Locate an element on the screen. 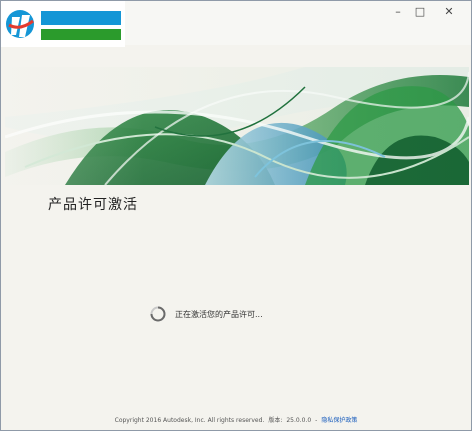 The height and width of the screenshot is (433, 474). logo-icon is located at coordinates (20, 24).